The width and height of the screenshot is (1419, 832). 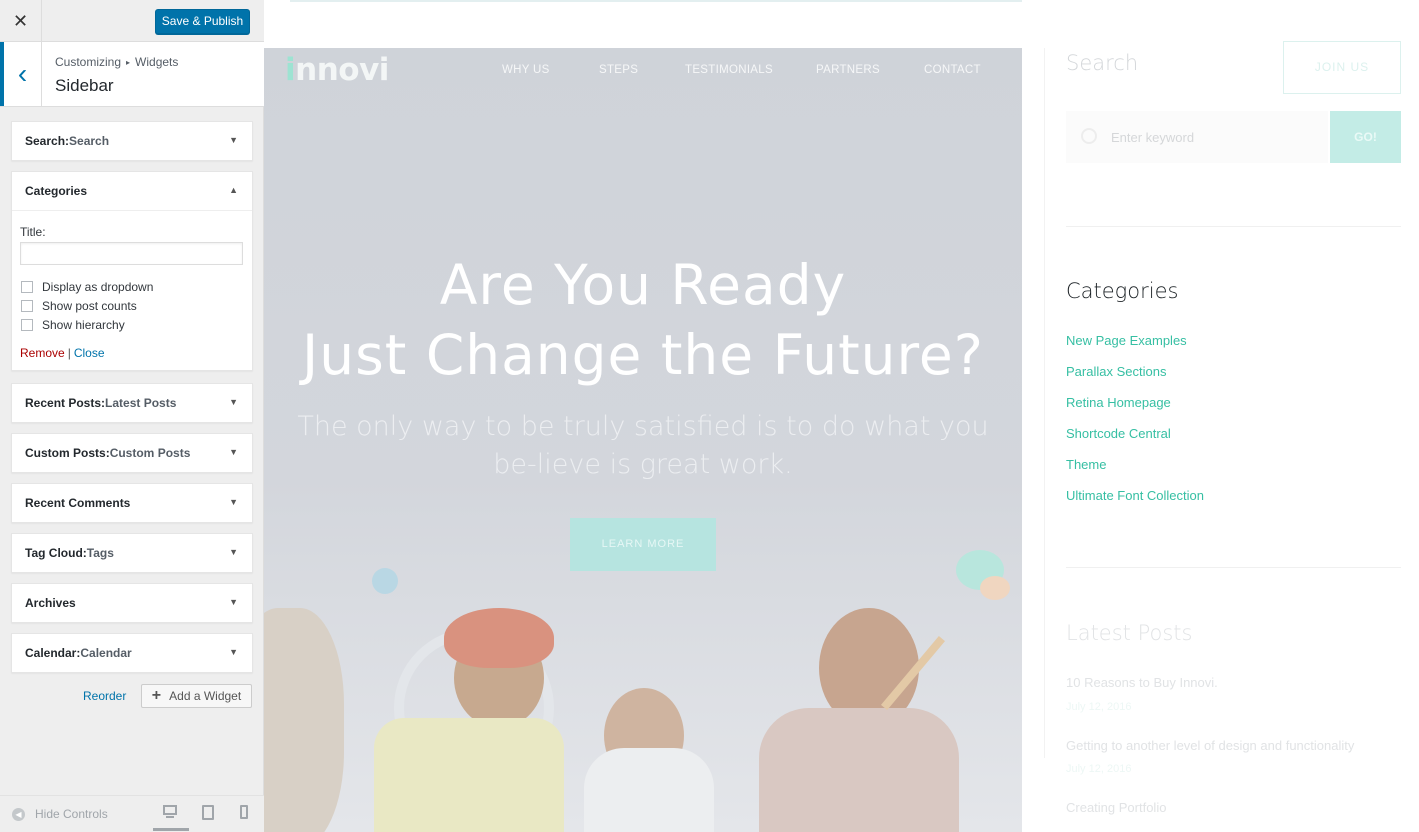 I want to click on add-widget-button: + Add a Widget, so click(x=196, y=696).